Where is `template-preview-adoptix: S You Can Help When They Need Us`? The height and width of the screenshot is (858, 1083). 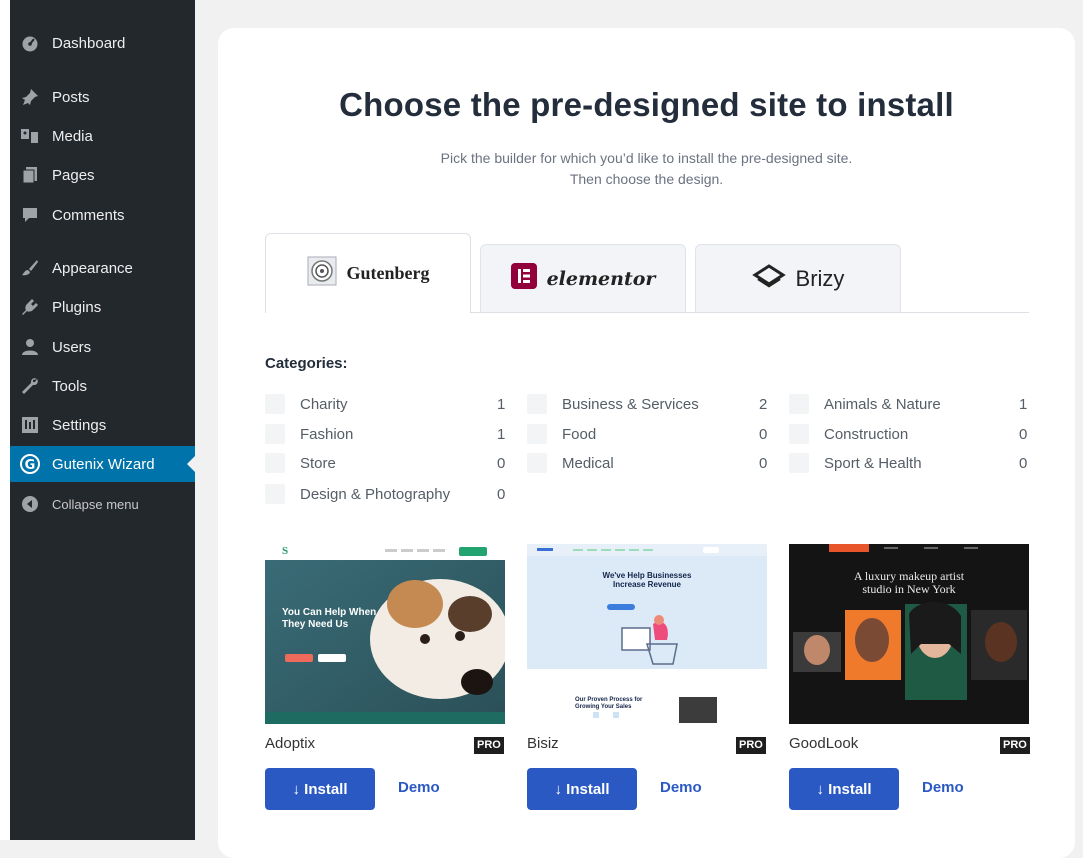 template-preview-adoptix: S You Can Help When They Need Us is located at coordinates (385, 634).